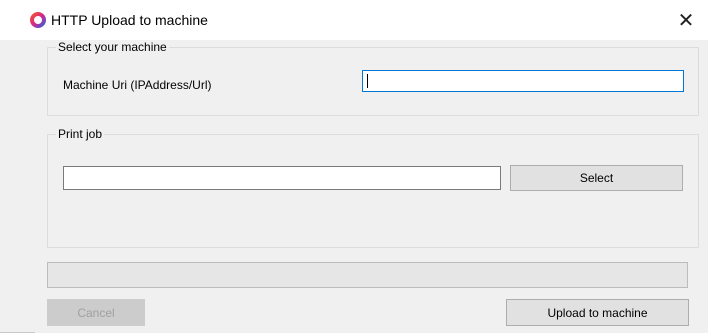 This screenshot has height=334, width=709. What do you see at coordinates (137, 85) in the screenshot?
I see `machine-uri-label: Machine Uri (IPAddress/Url)` at bounding box center [137, 85].